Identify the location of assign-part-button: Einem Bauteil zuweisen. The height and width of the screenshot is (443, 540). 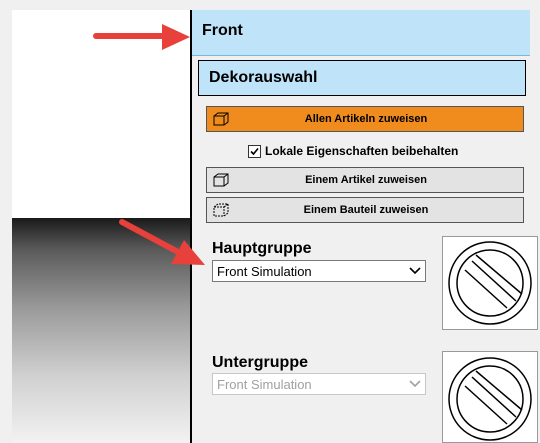
(365, 210).